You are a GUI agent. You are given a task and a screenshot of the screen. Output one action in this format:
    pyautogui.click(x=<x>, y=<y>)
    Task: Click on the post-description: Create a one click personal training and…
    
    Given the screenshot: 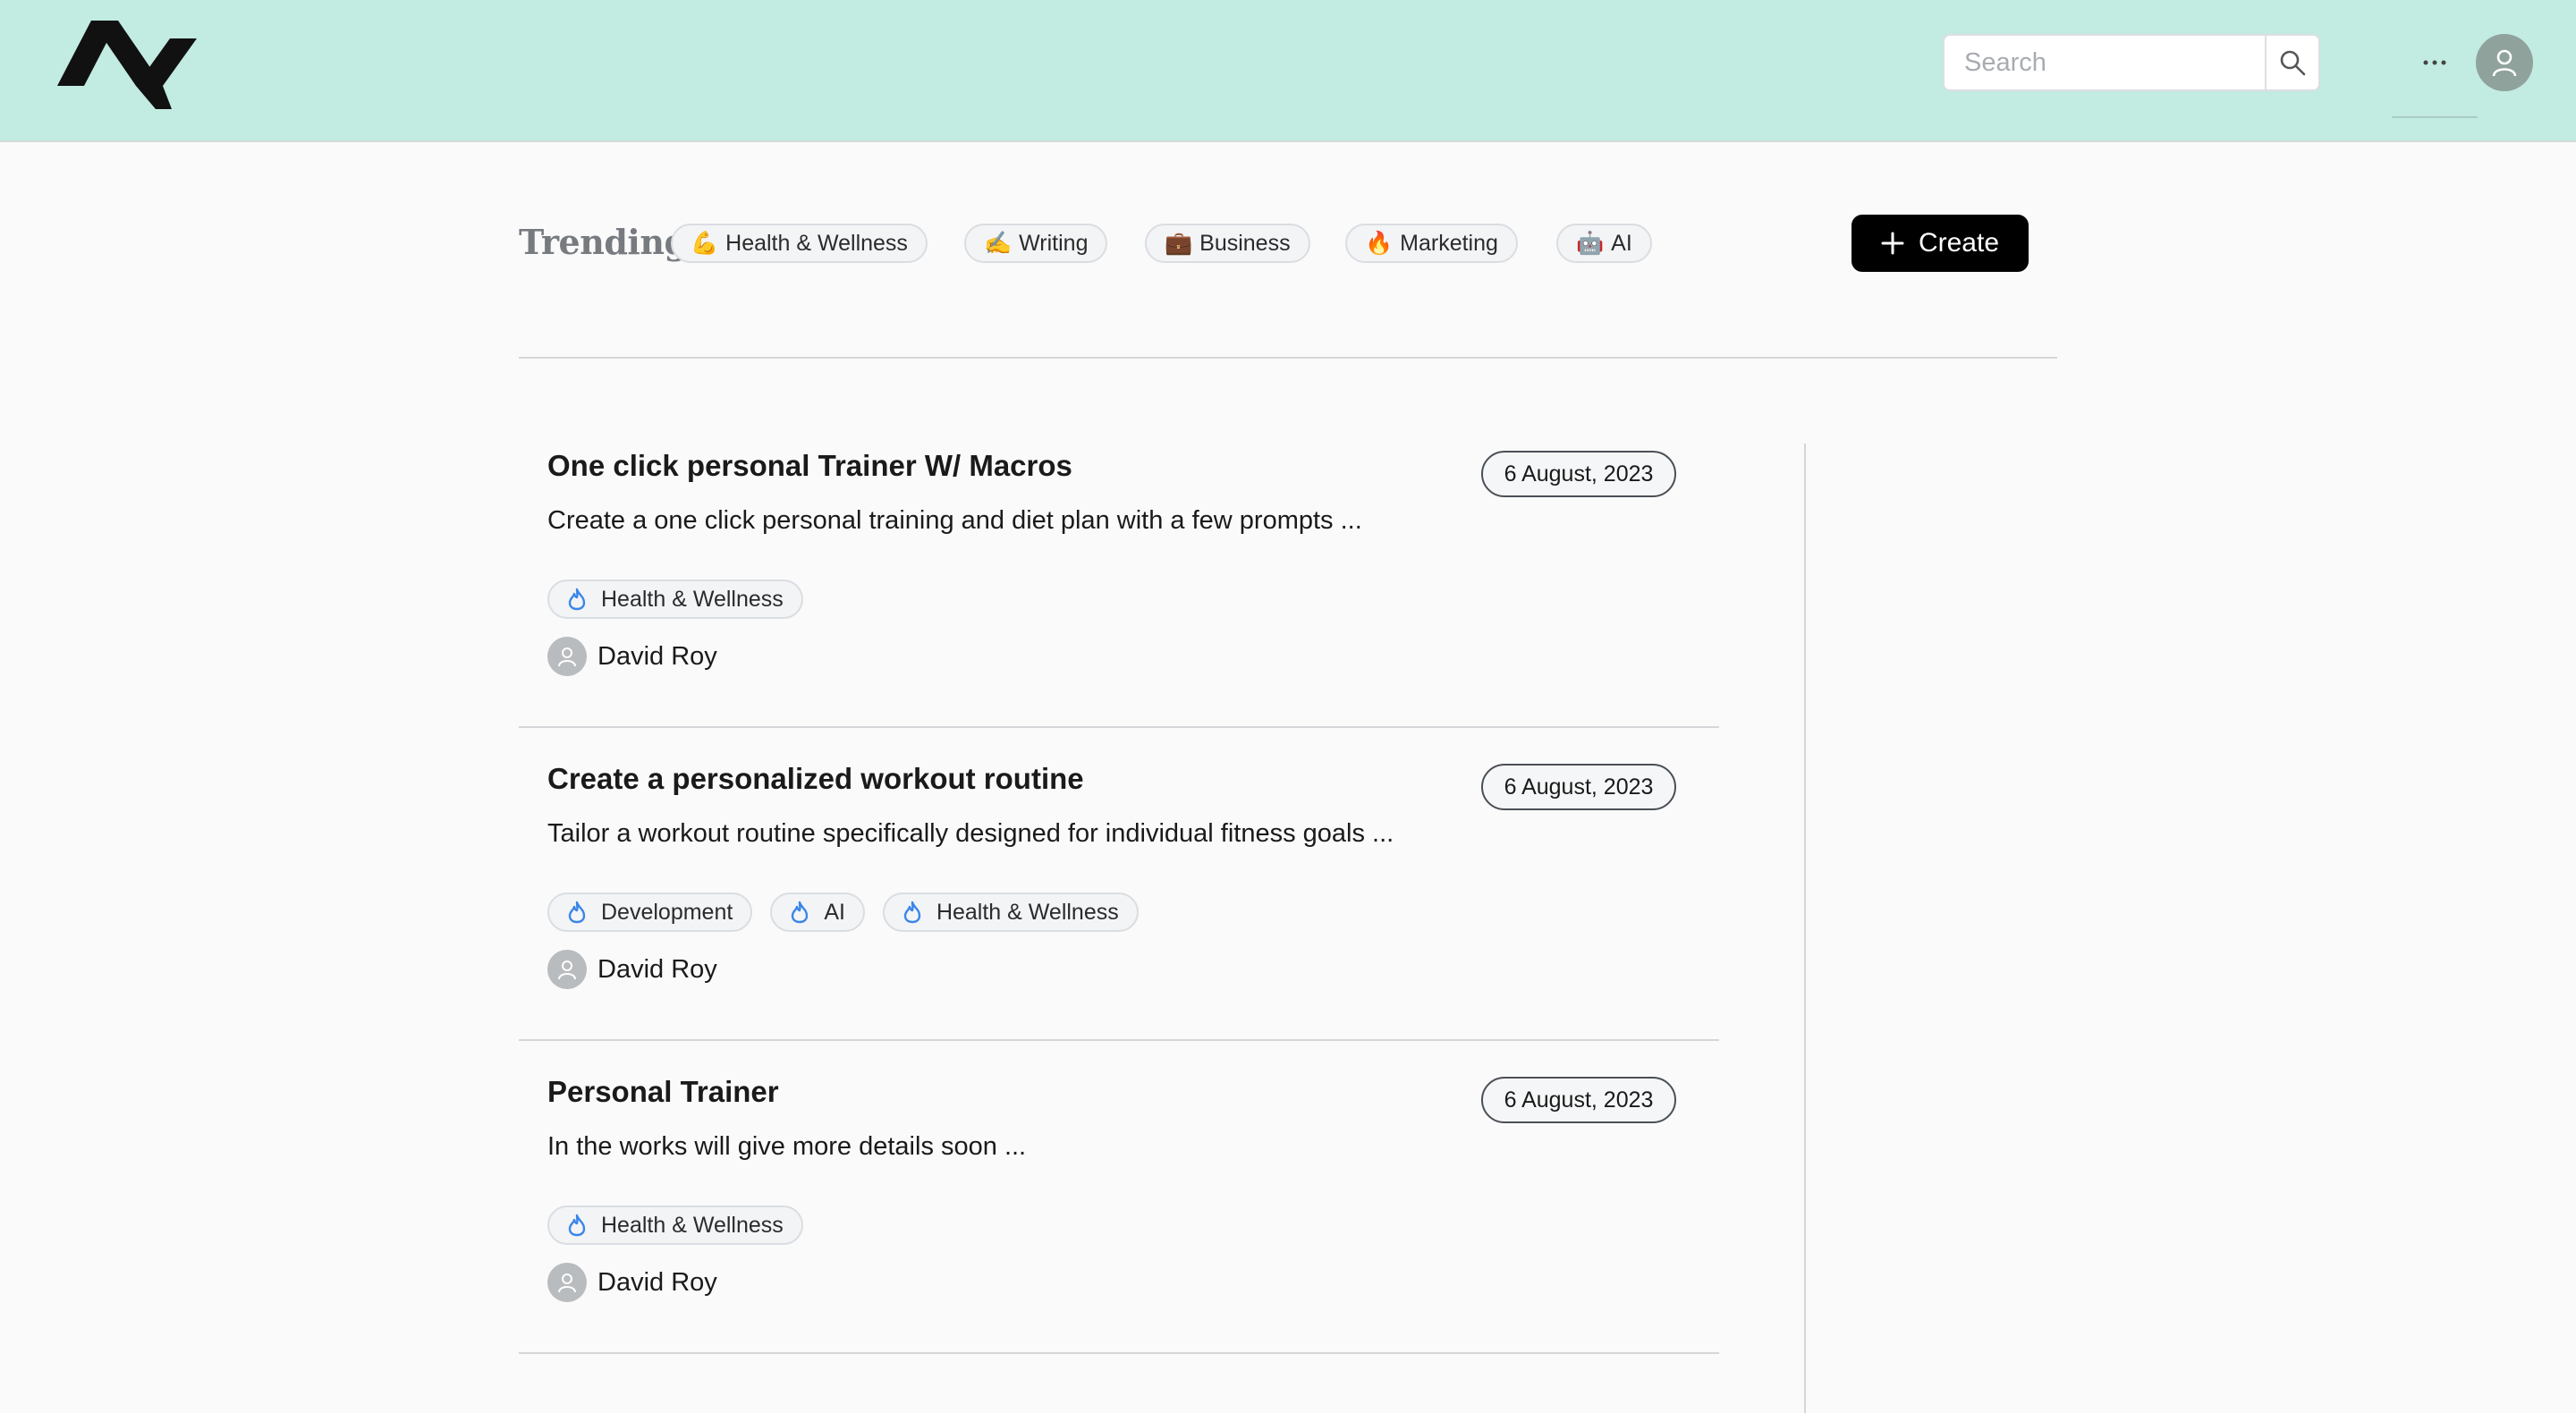 What is the action you would take?
    pyautogui.click(x=954, y=520)
    